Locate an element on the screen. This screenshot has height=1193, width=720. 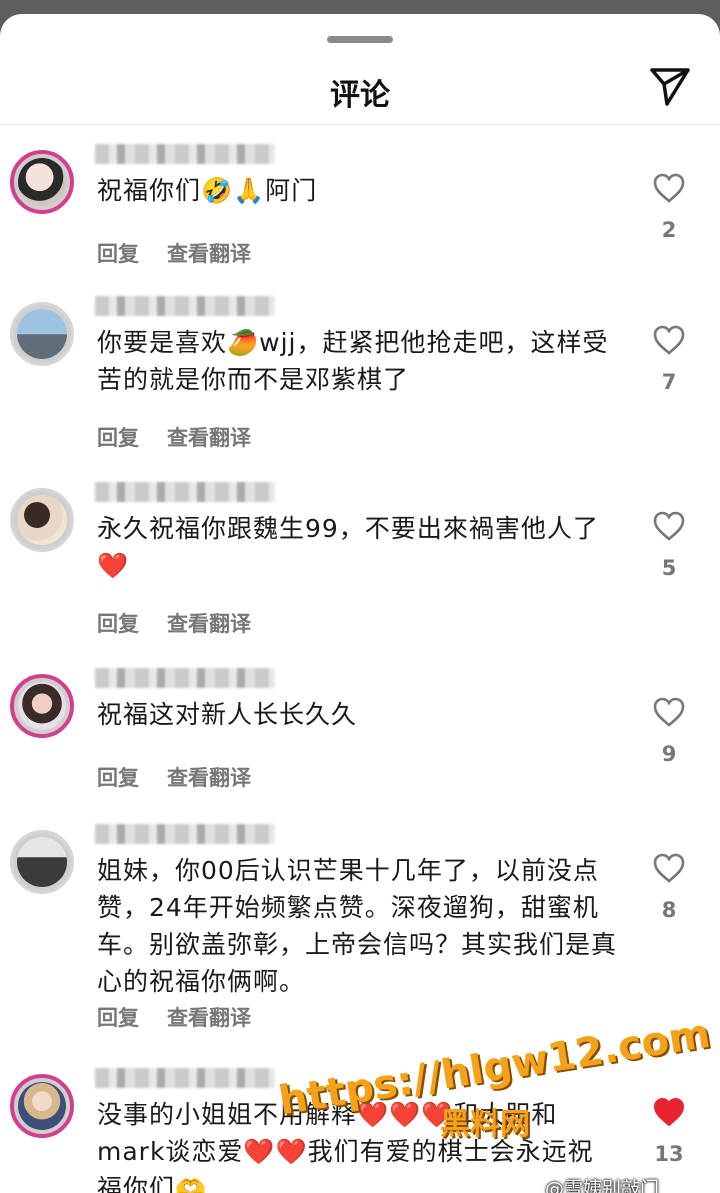
like-count: 8 is located at coordinates (669, 910).